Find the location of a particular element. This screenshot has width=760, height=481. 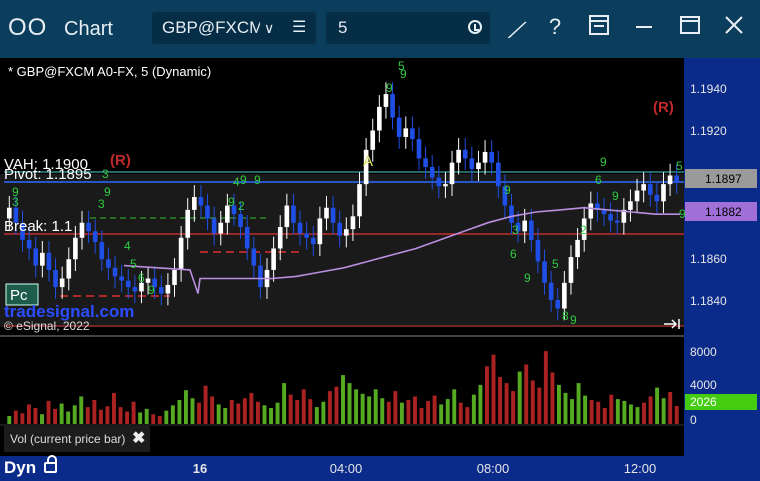

minimize-icon is located at coordinates (644, 28).